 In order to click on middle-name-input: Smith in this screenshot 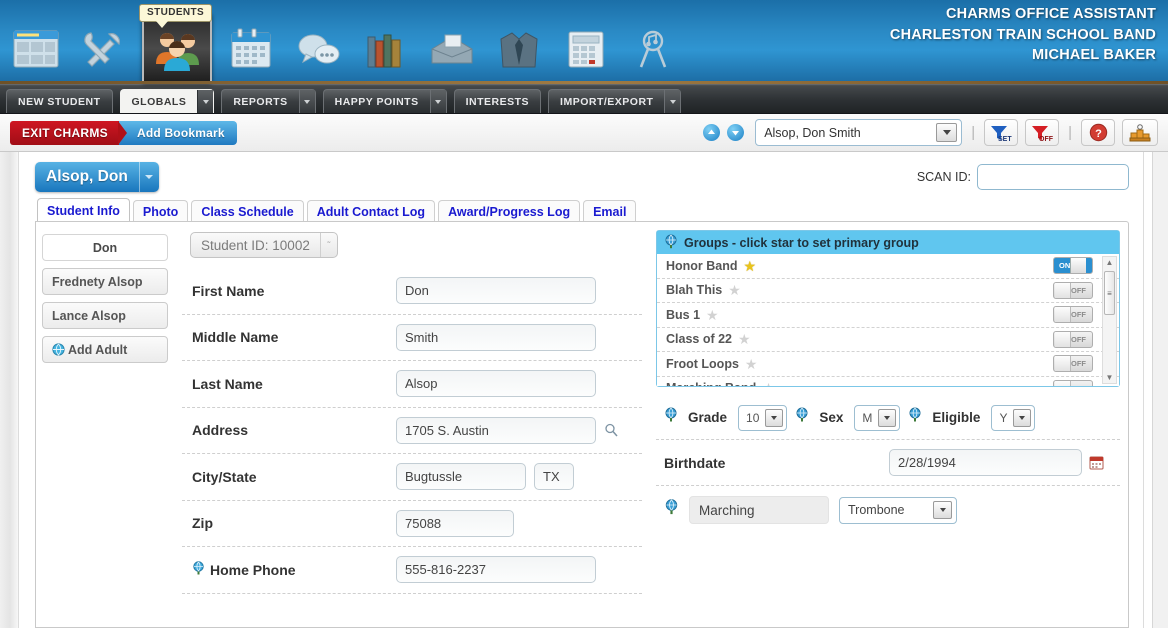, I will do `click(496, 337)`.